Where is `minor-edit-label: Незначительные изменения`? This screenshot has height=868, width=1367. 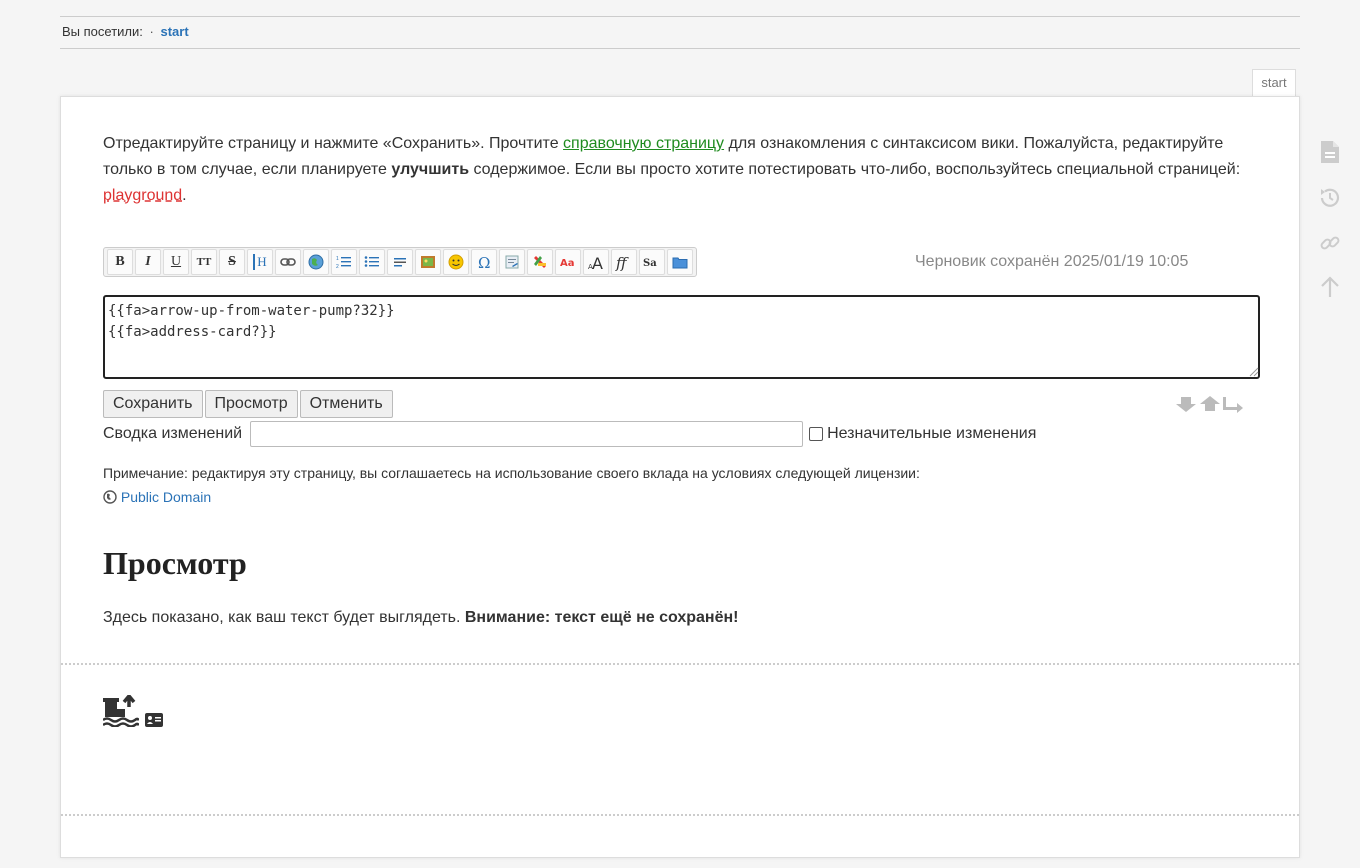 minor-edit-label: Незначительные изменения is located at coordinates (932, 433).